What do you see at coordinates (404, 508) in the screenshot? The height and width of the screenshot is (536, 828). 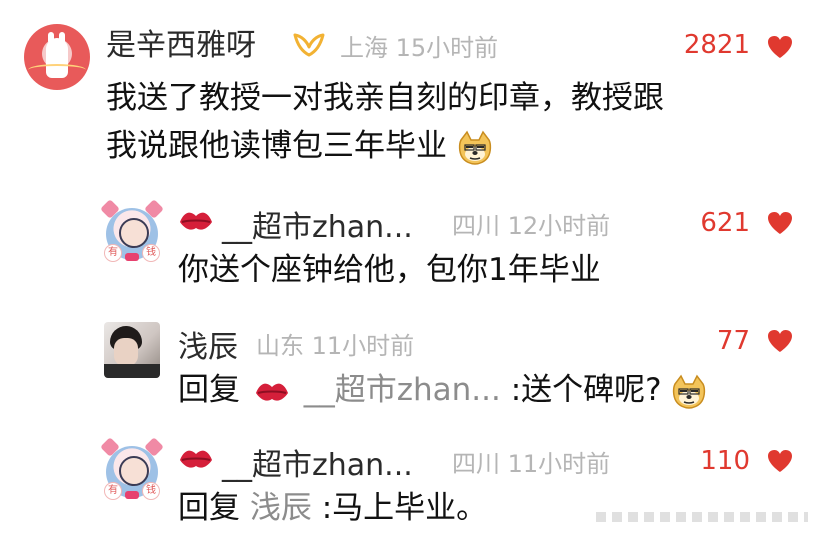 I see `reply-text: :马上毕业。` at bounding box center [404, 508].